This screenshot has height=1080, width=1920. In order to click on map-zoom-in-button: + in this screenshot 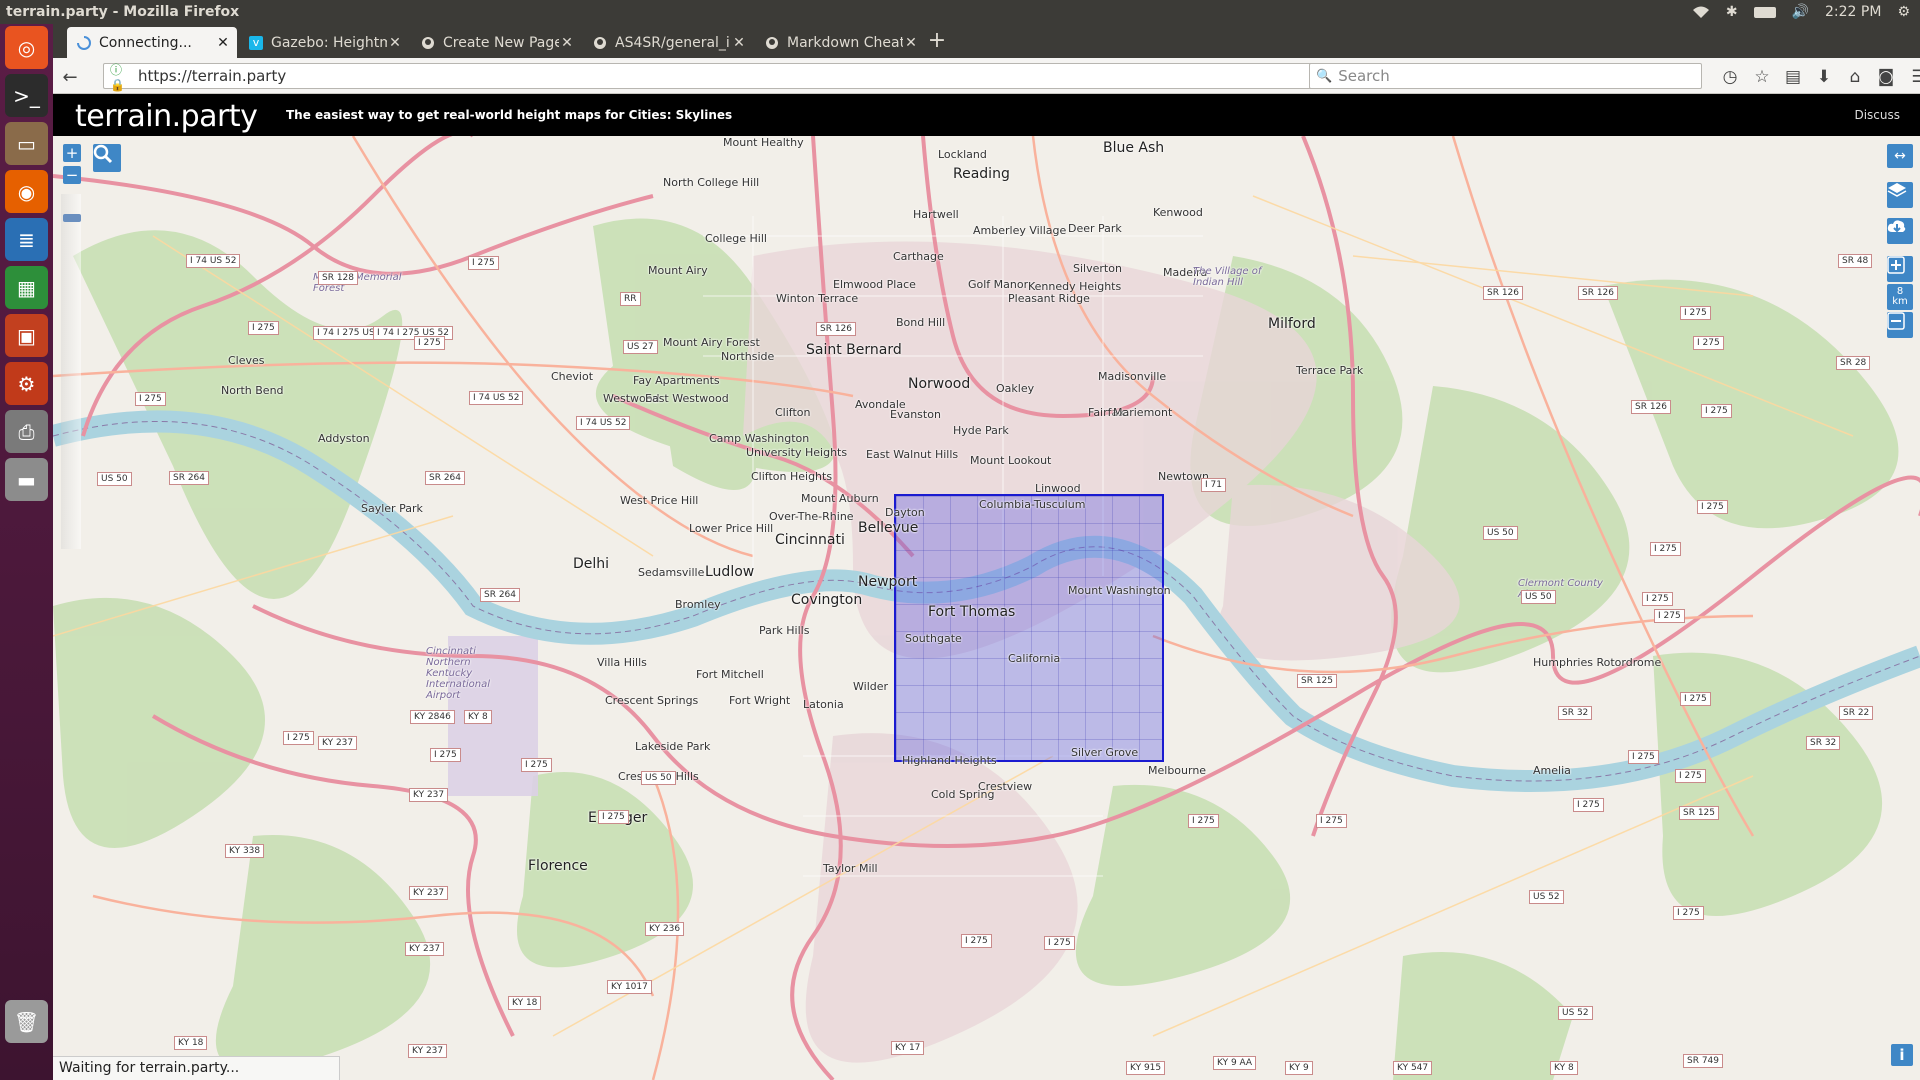, I will do `click(72, 153)`.